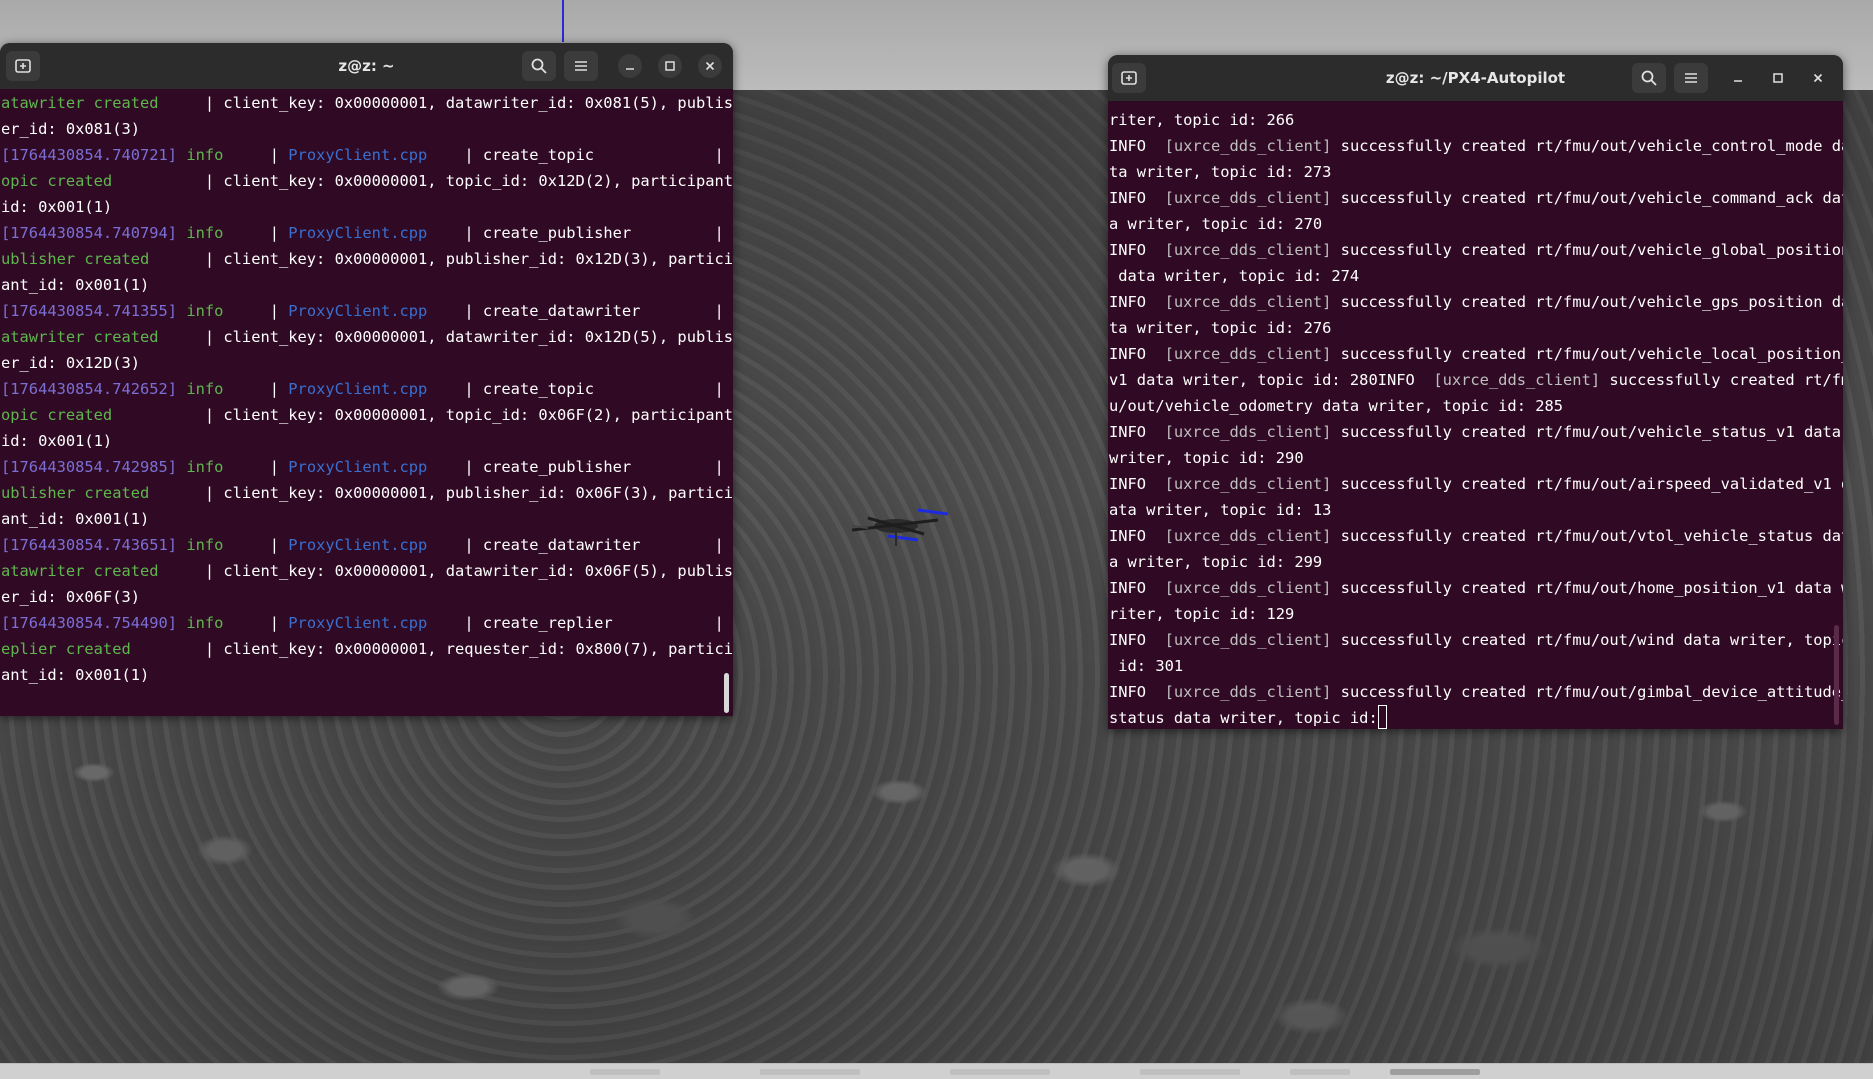 The width and height of the screenshot is (1873, 1079). I want to click on terminal-text-segment: v1 data writer, topic id: 280INFO, so click(1271, 380).